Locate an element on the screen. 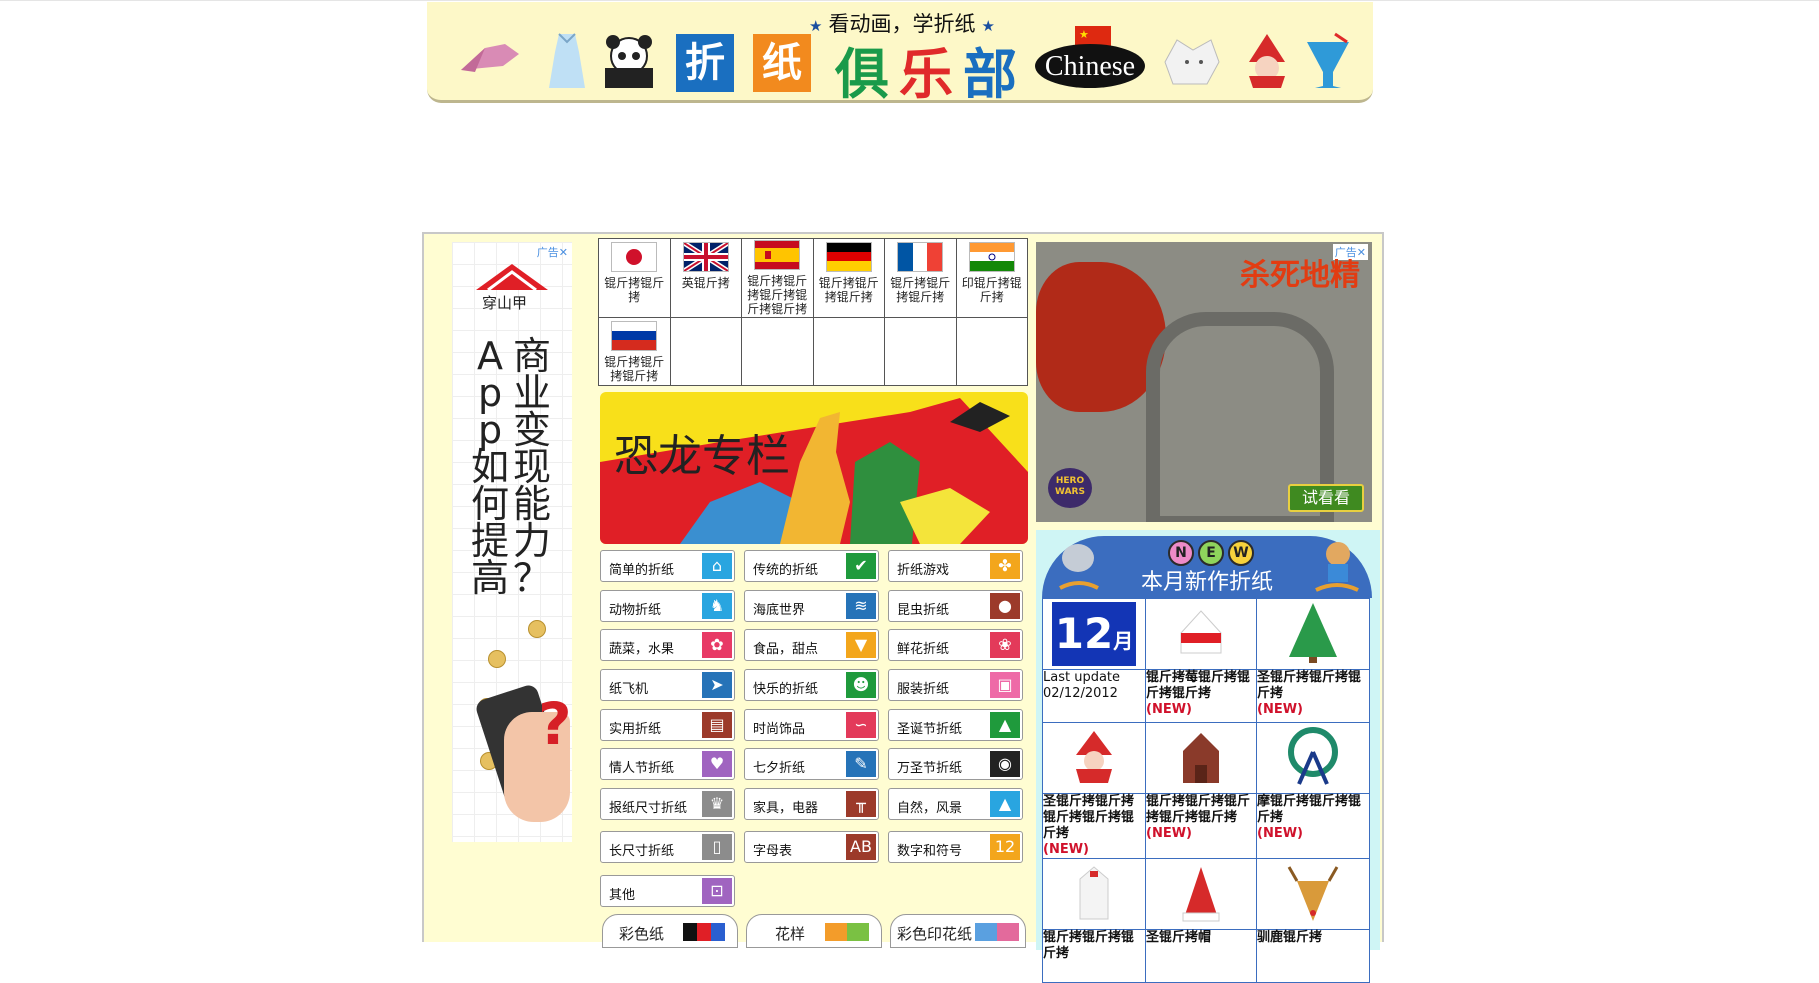  category-label: 食品，甜点 is located at coordinates (786, 649).